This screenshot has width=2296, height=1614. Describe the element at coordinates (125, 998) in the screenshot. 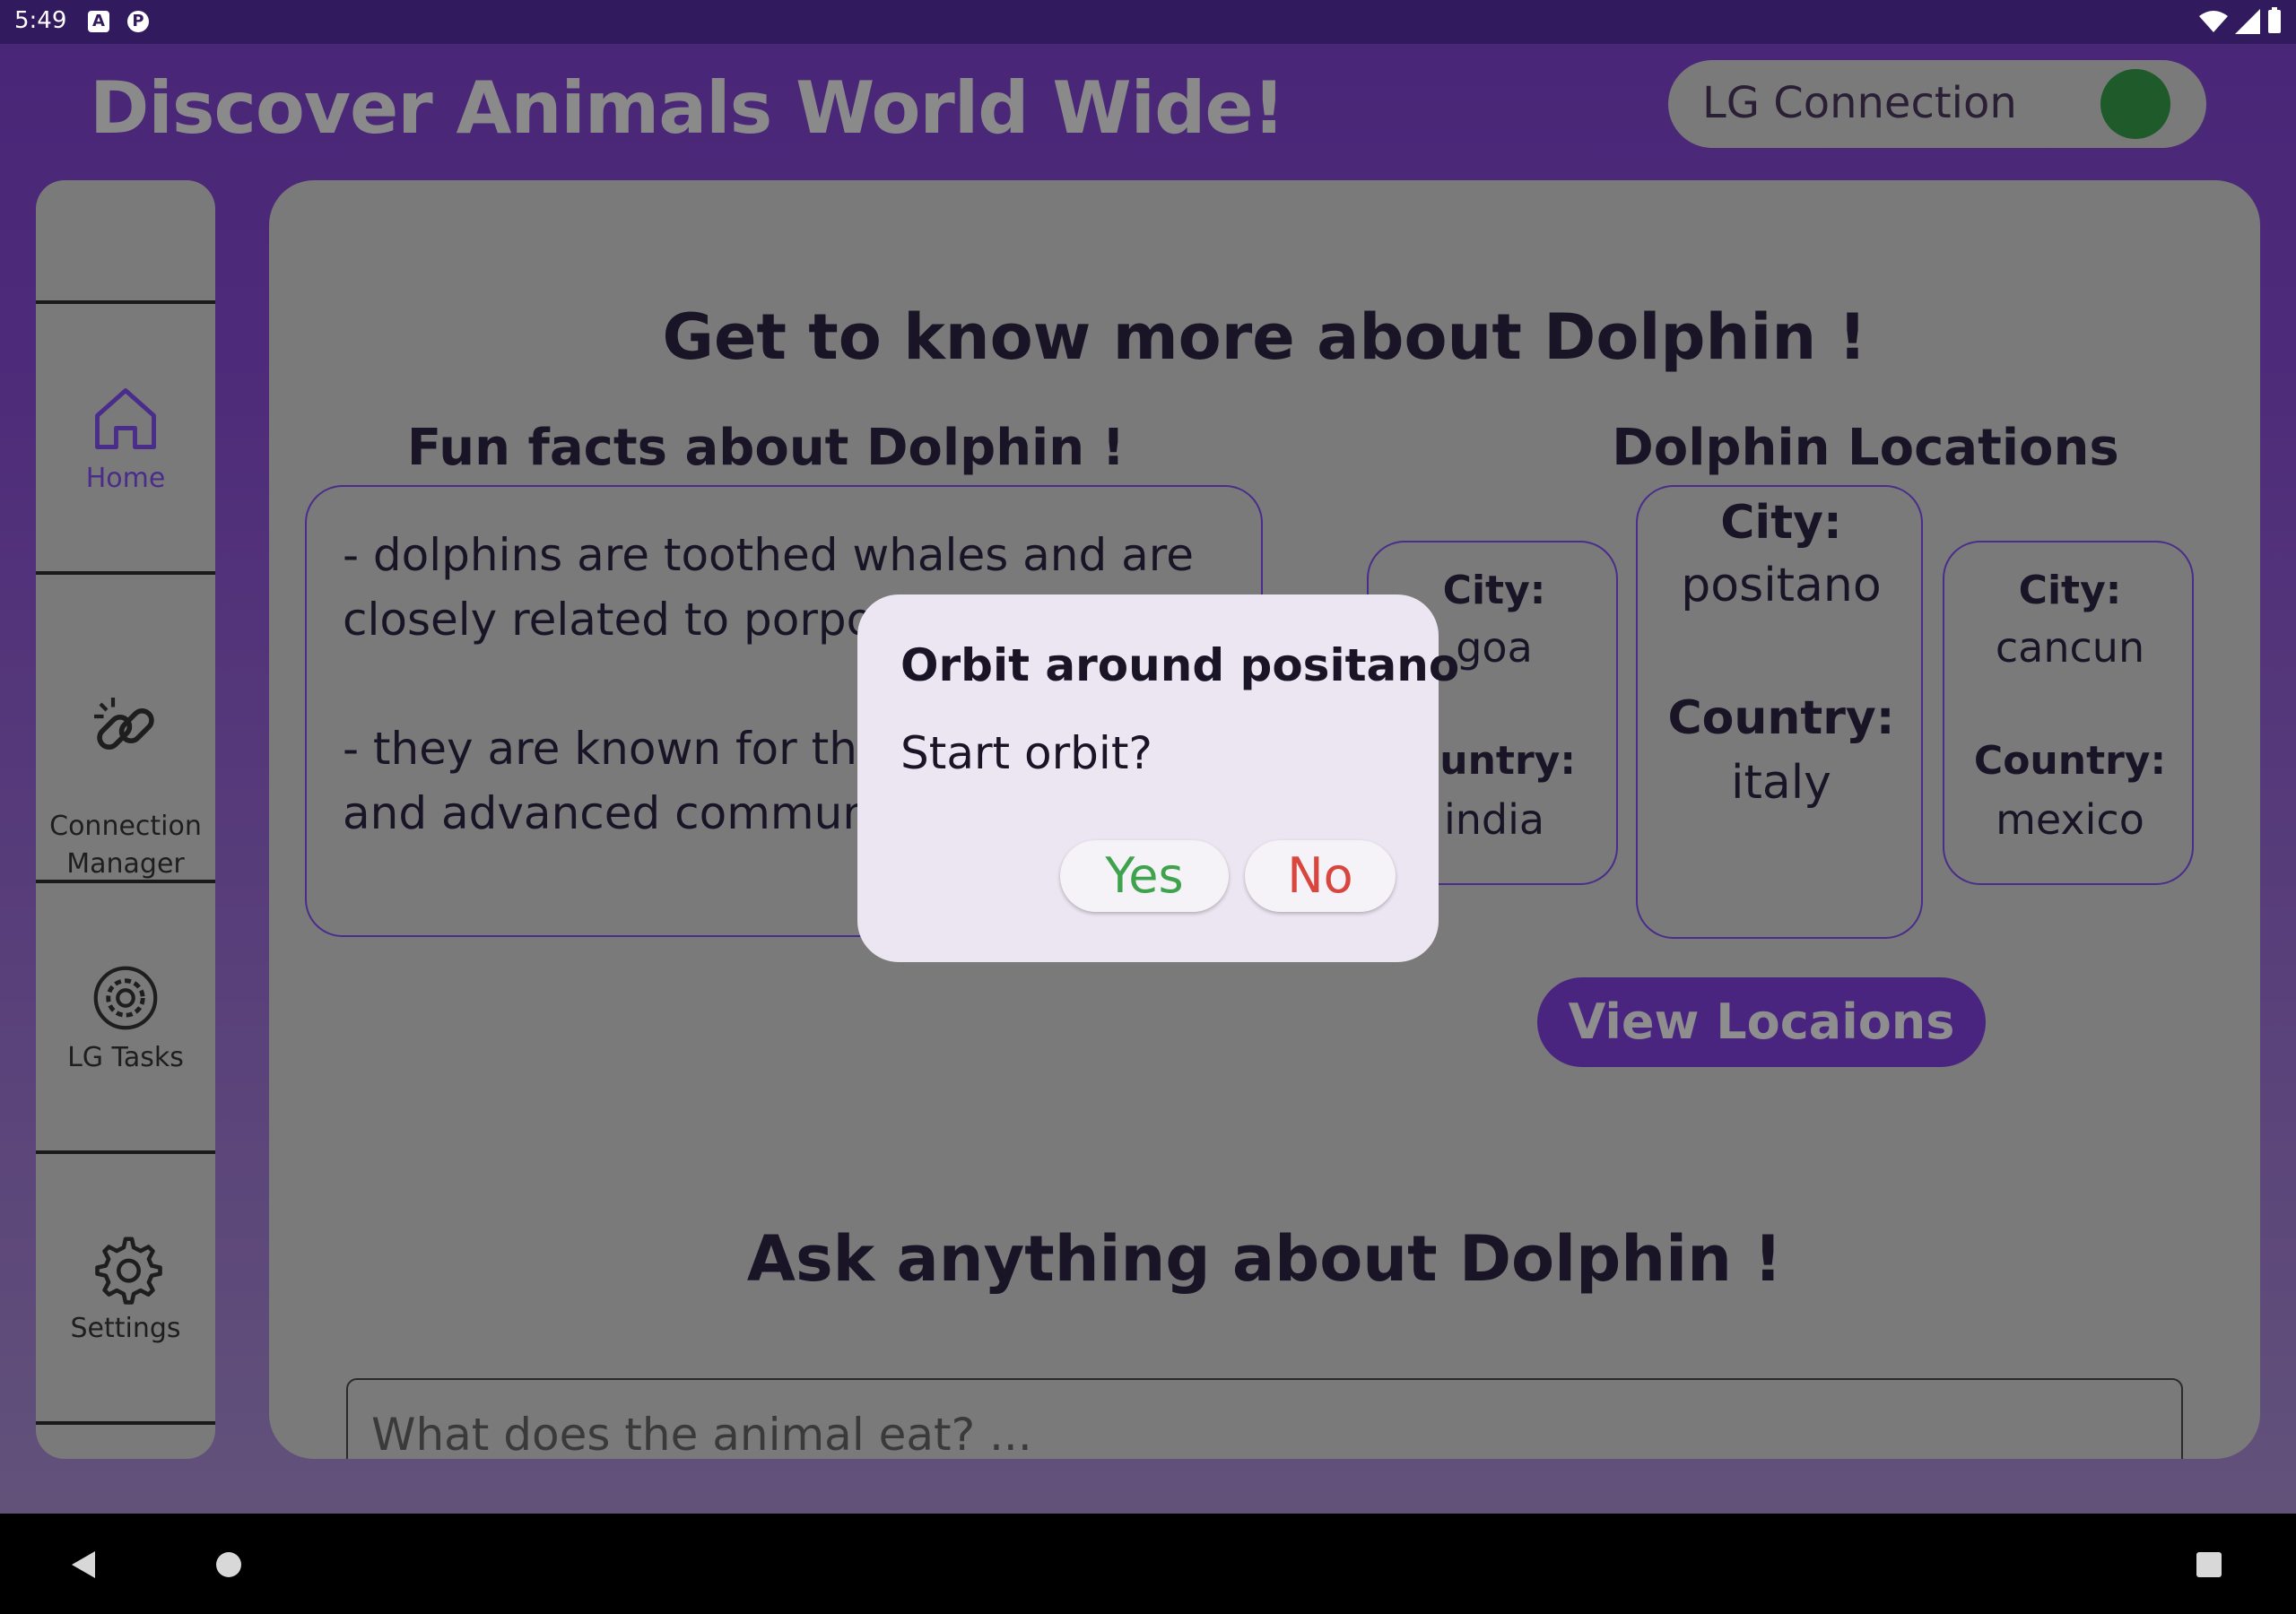

I see `gear-refresh-icon` at that location.